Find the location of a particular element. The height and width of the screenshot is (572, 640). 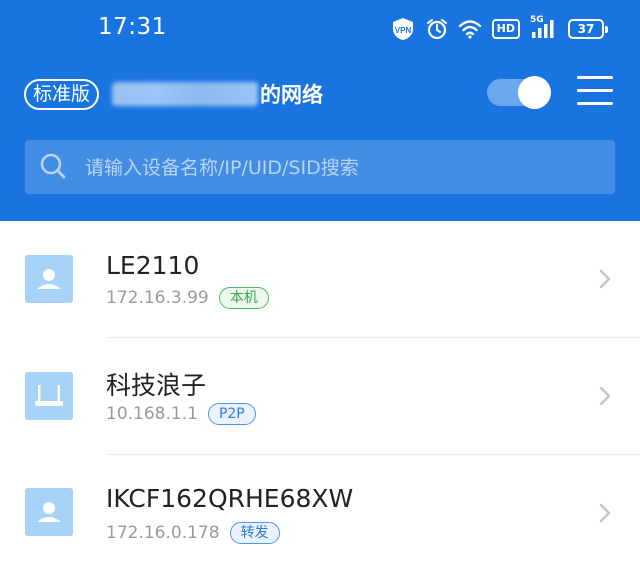

device-tag-p2p: P2P is located at coordinates (231, 414).